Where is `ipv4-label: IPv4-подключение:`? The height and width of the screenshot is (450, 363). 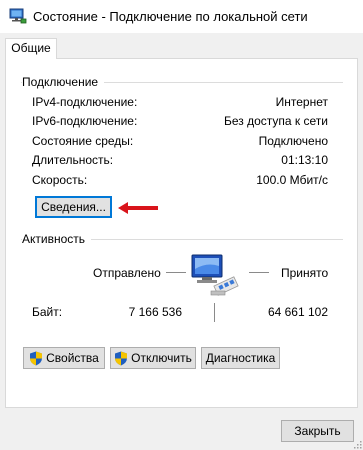 ipv4-label: IPv4-подключение: is located at coordinates (85, 102).